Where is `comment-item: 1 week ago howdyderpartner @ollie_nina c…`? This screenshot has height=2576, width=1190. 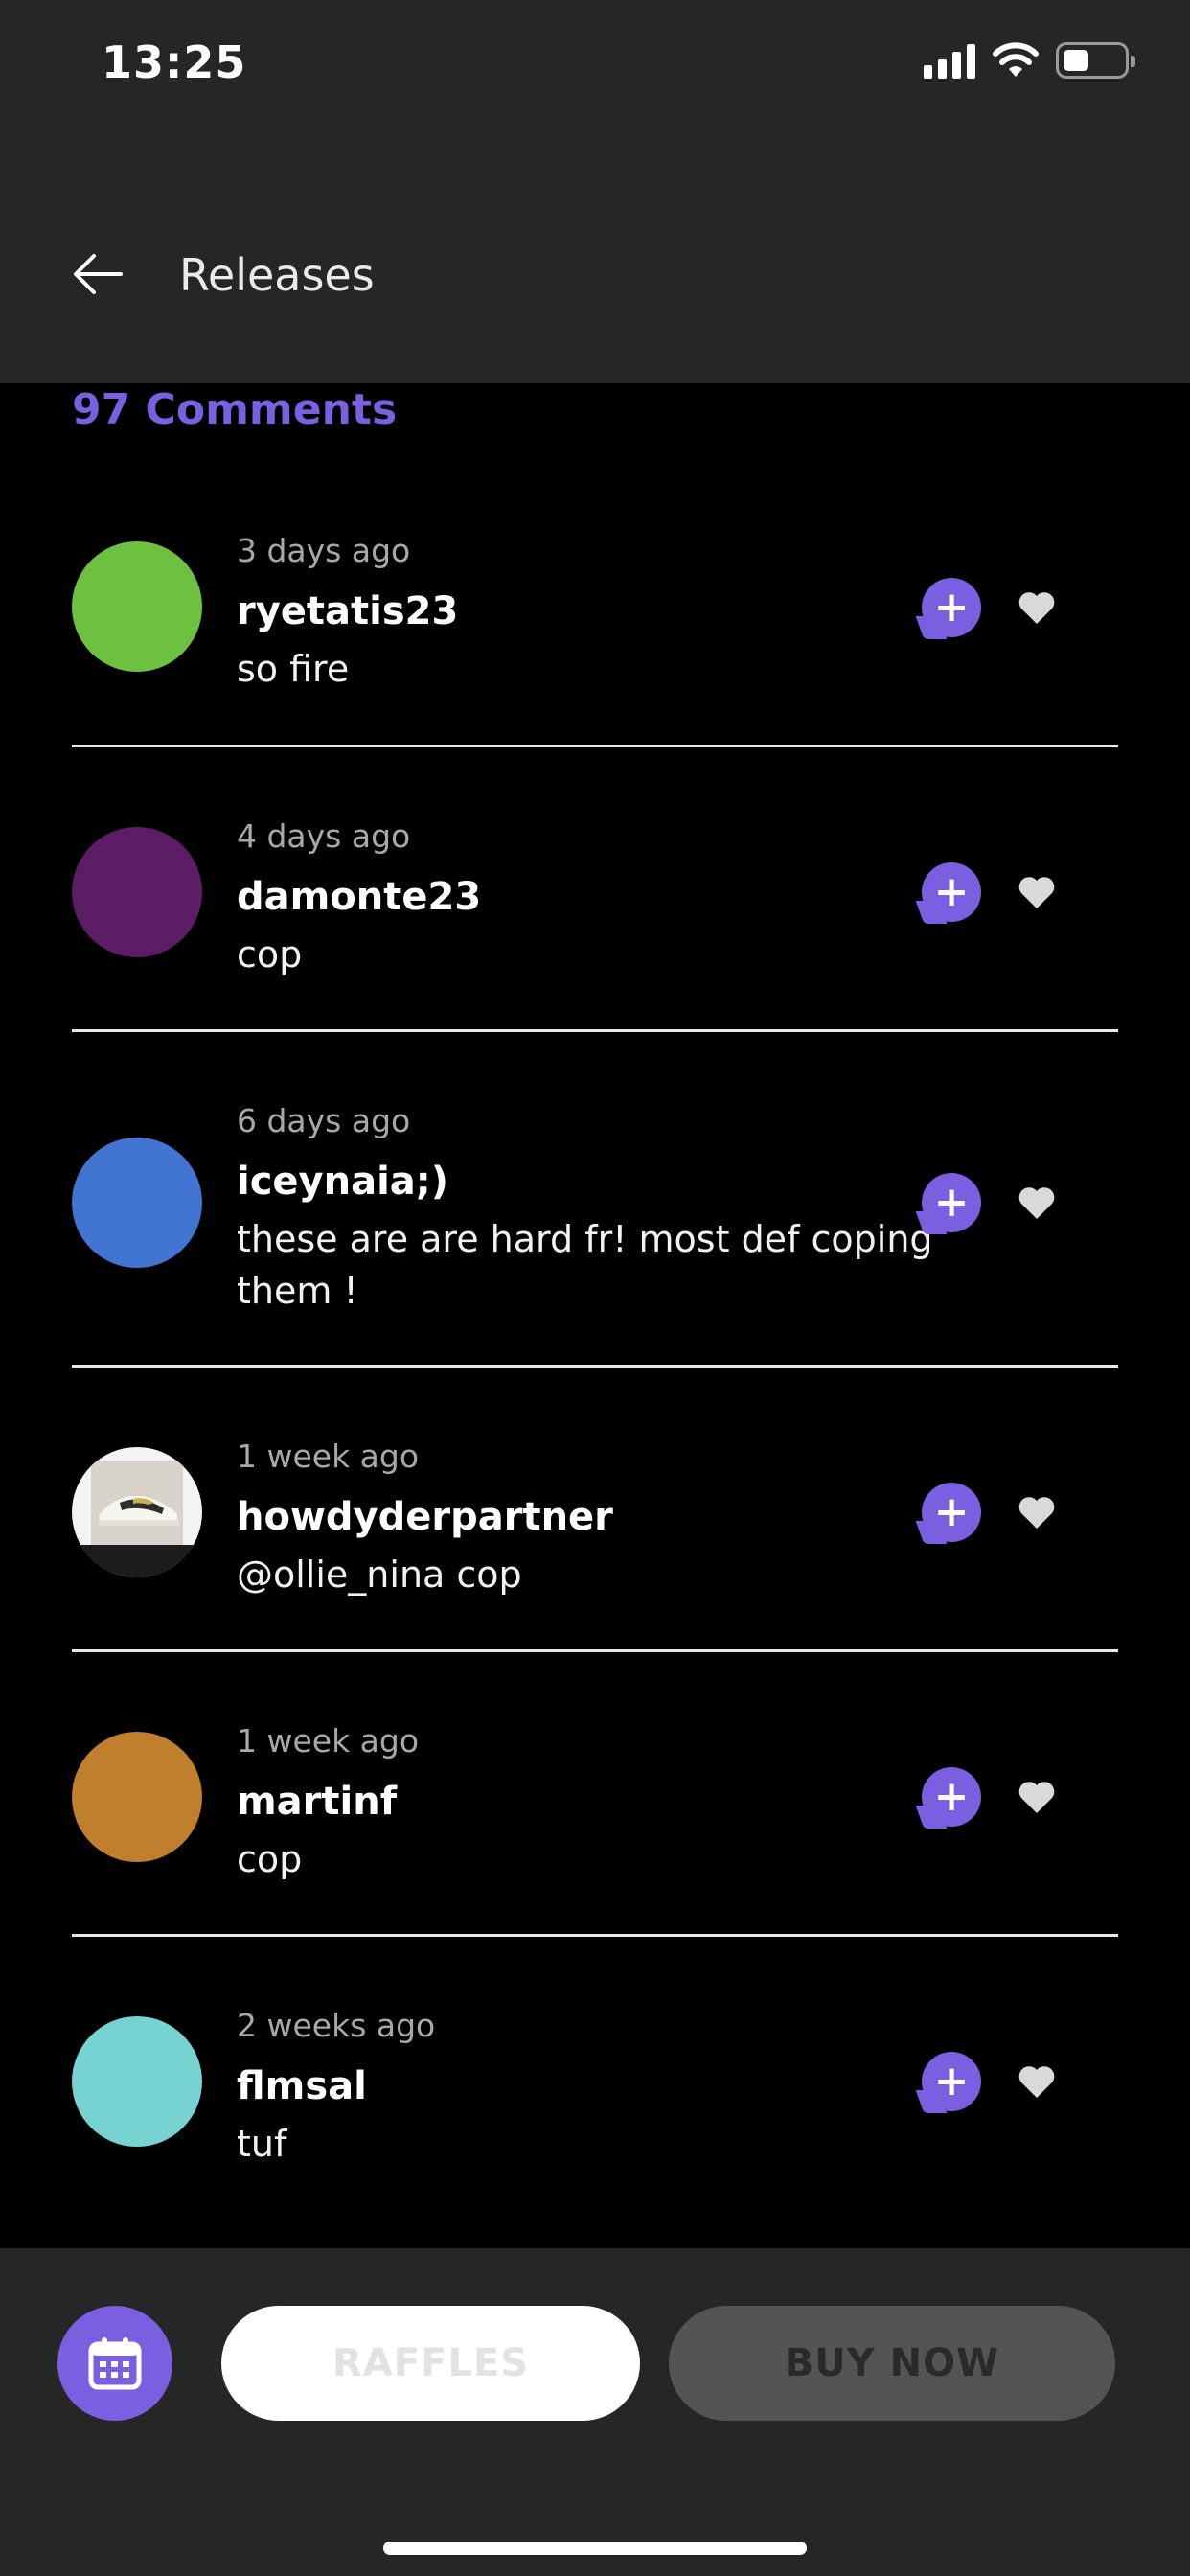
comment-item: 1 week ago howdyderpartner @ollie_nina c… is located at coordinates (595, 1510).